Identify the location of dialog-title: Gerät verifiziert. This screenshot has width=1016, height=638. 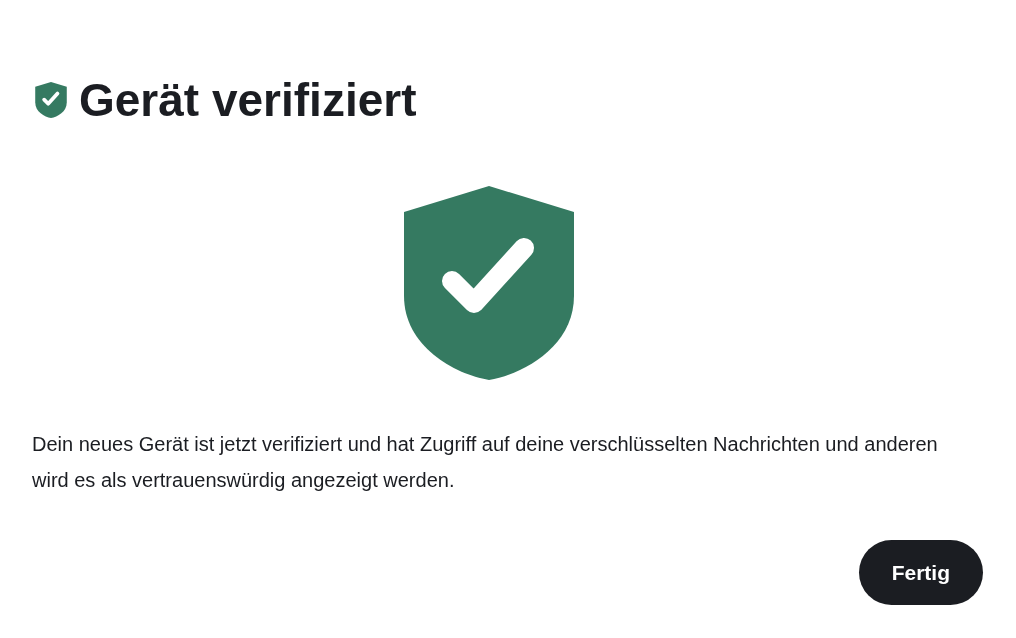
(248, 100).